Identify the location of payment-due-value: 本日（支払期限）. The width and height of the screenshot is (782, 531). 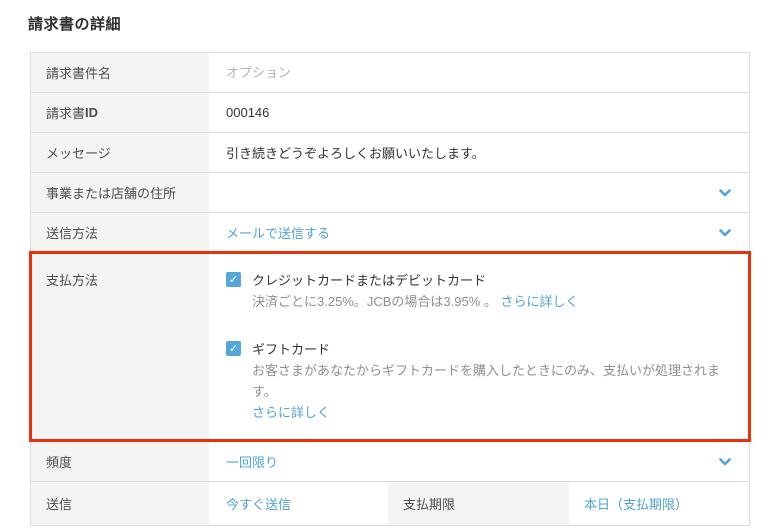
(636, 503).